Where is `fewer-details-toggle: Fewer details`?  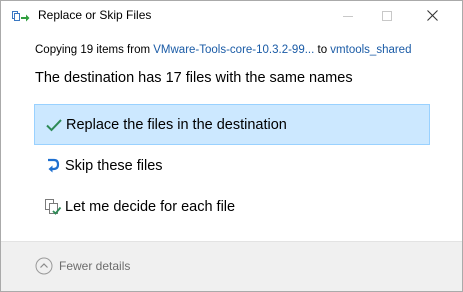
fewer-details-toggle: Fewer details is located at coordinates (82, 266).